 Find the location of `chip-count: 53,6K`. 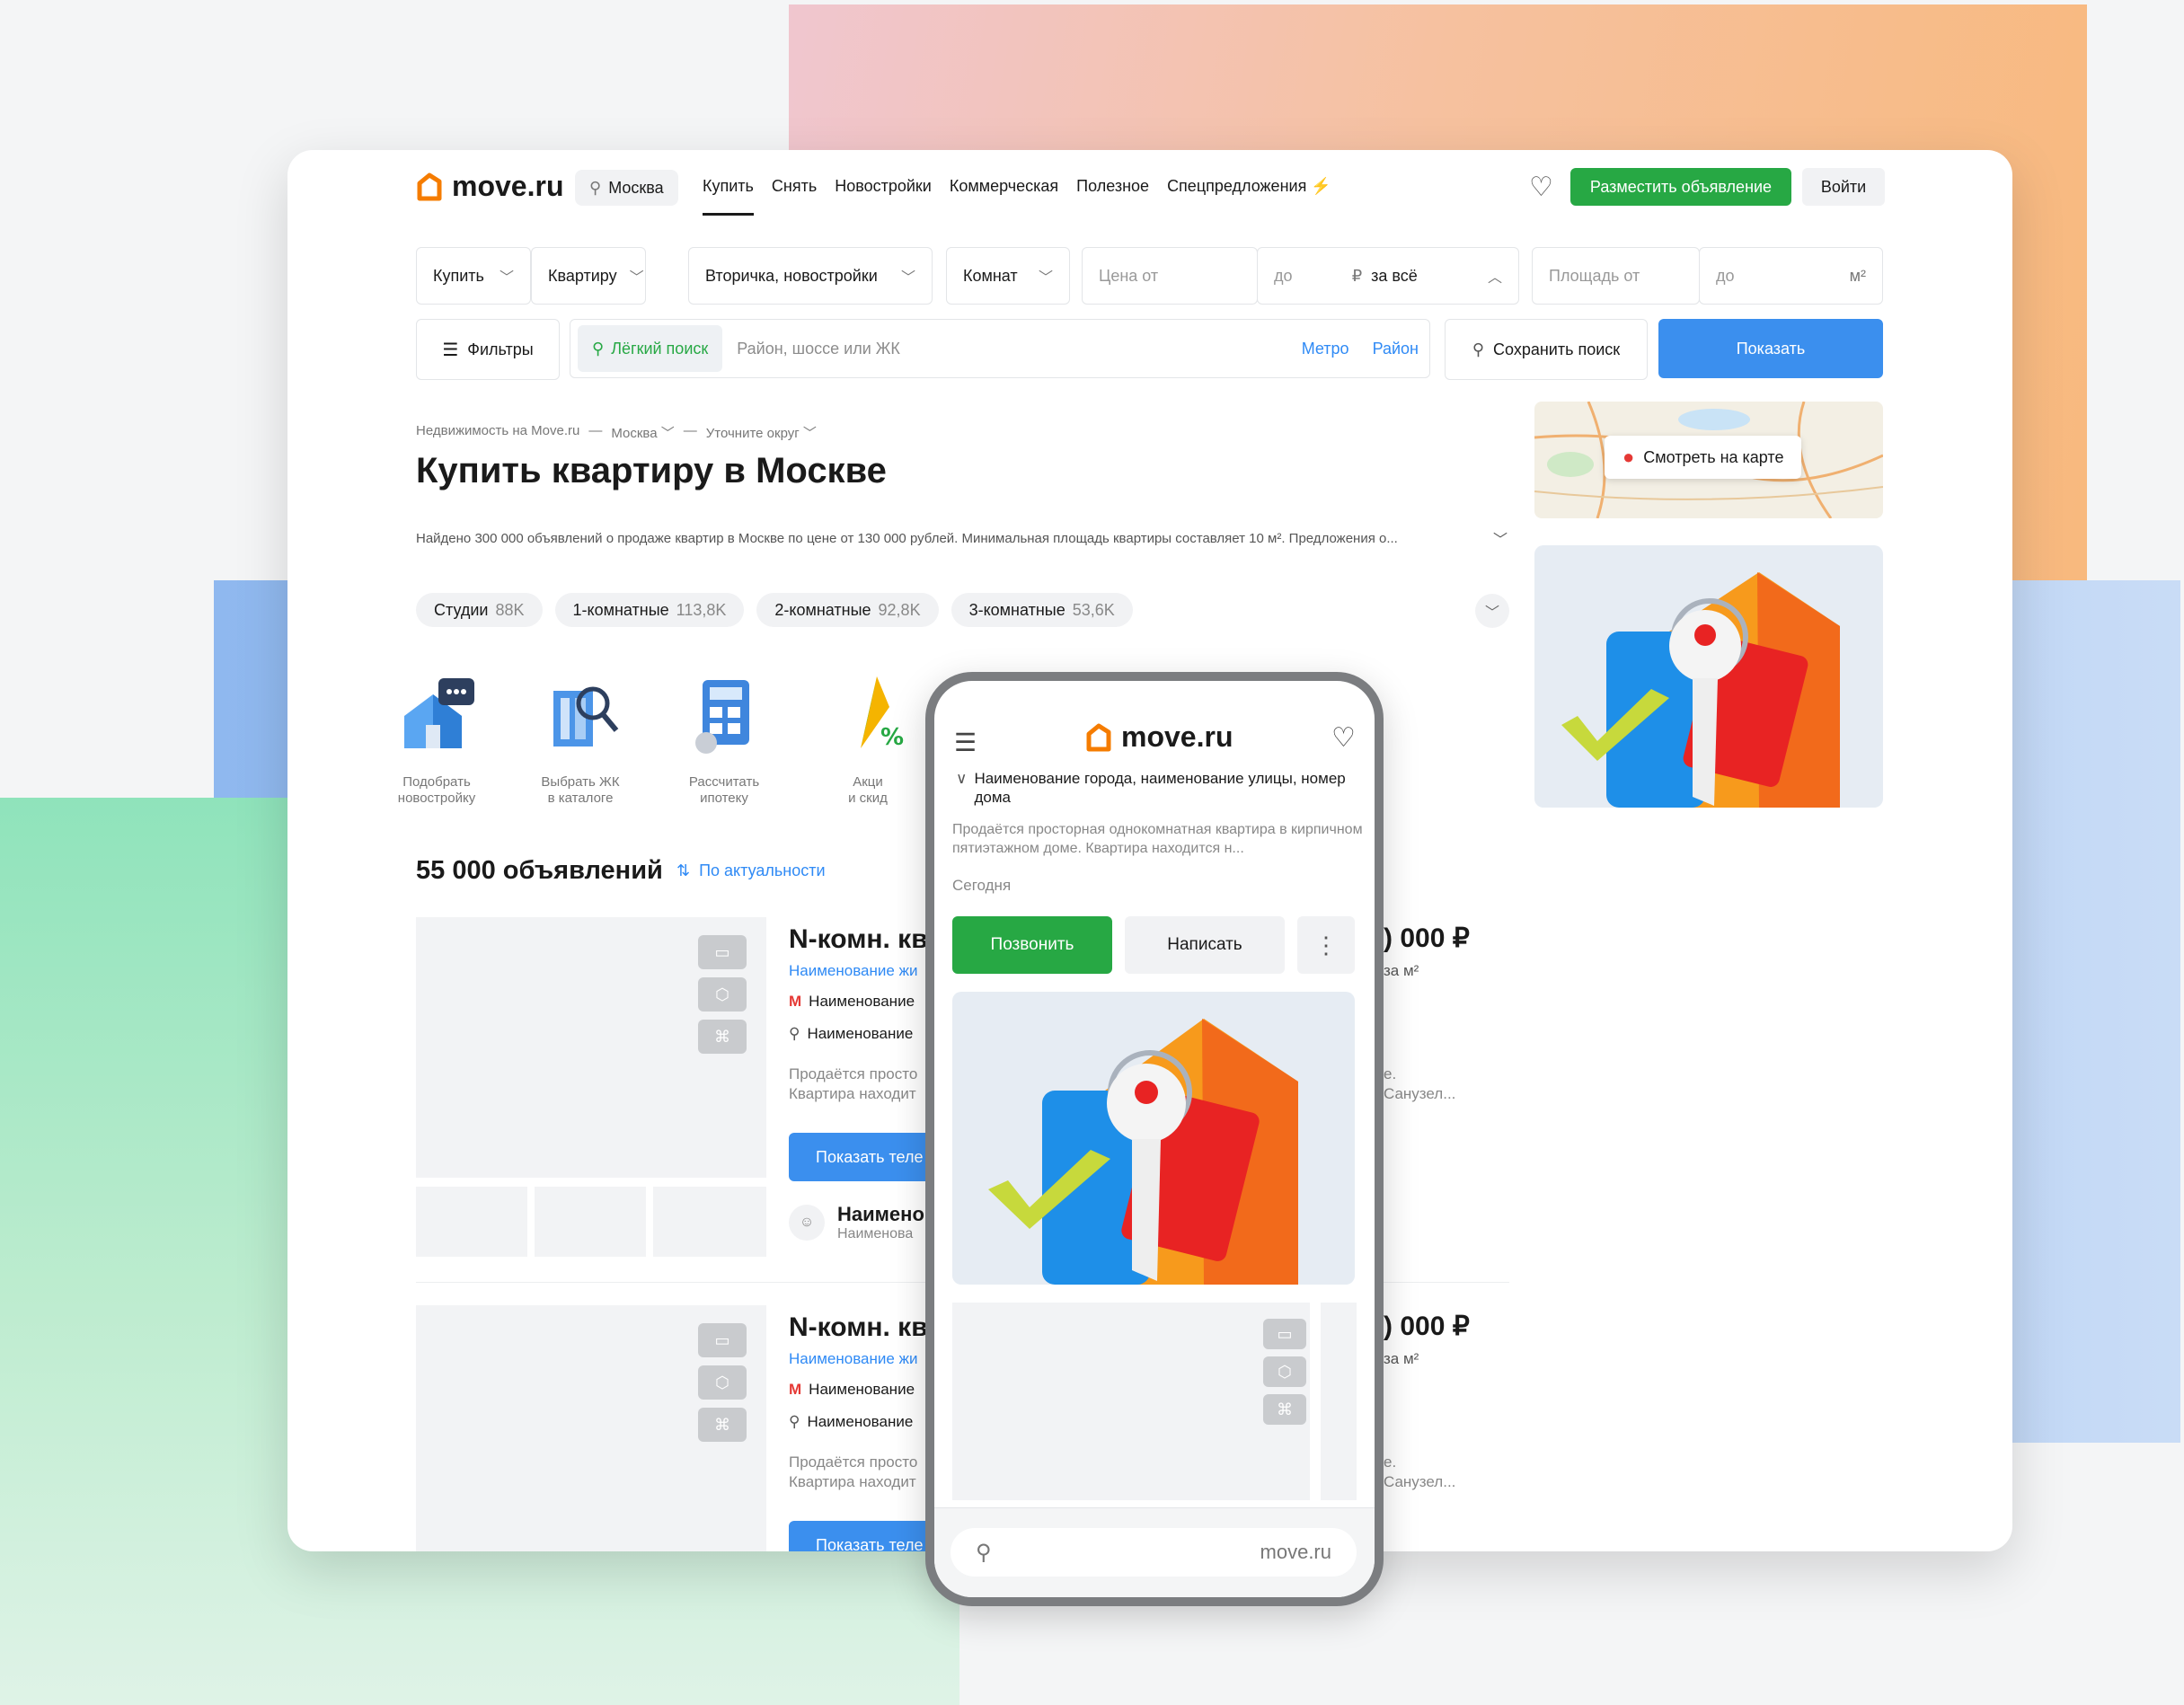

chip-count: 53,6K is located at coordinates (1093, 609).